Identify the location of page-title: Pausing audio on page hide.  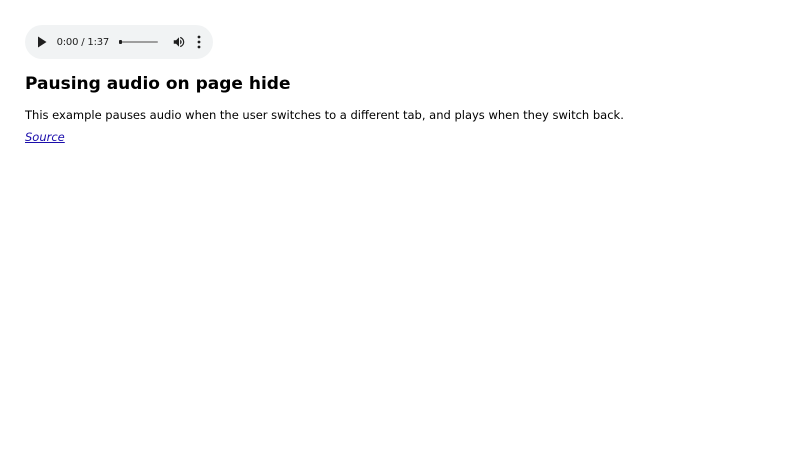
(158, 84).